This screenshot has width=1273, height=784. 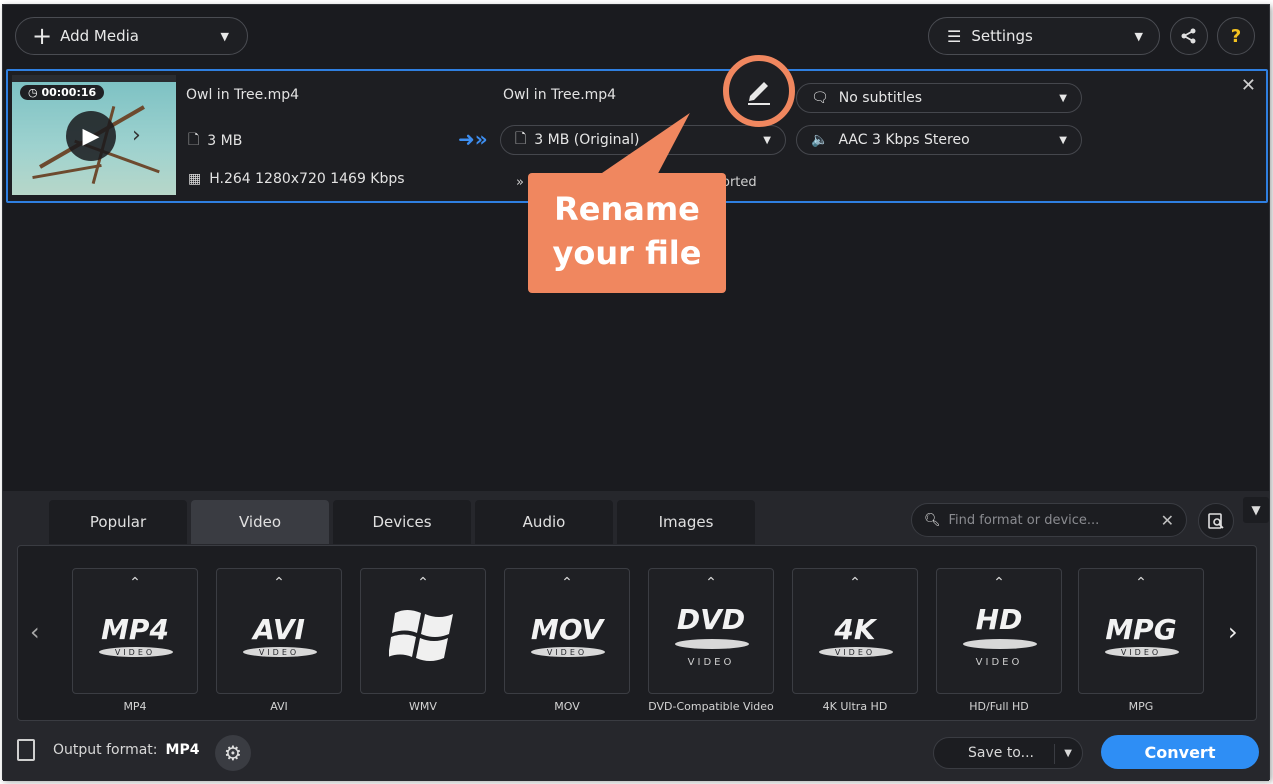 What do you see at coordinates (279, 706) in the screenshot?
I see `format-label-avi: AVI` at bounding box center [279, 706].